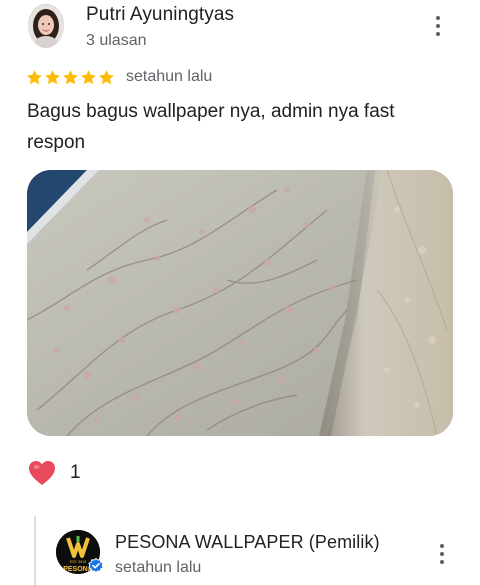  Describe the element at coordinates (78, 562) in the screenshot. I see `owner-logo-small-text: EST. 2013` at that location.